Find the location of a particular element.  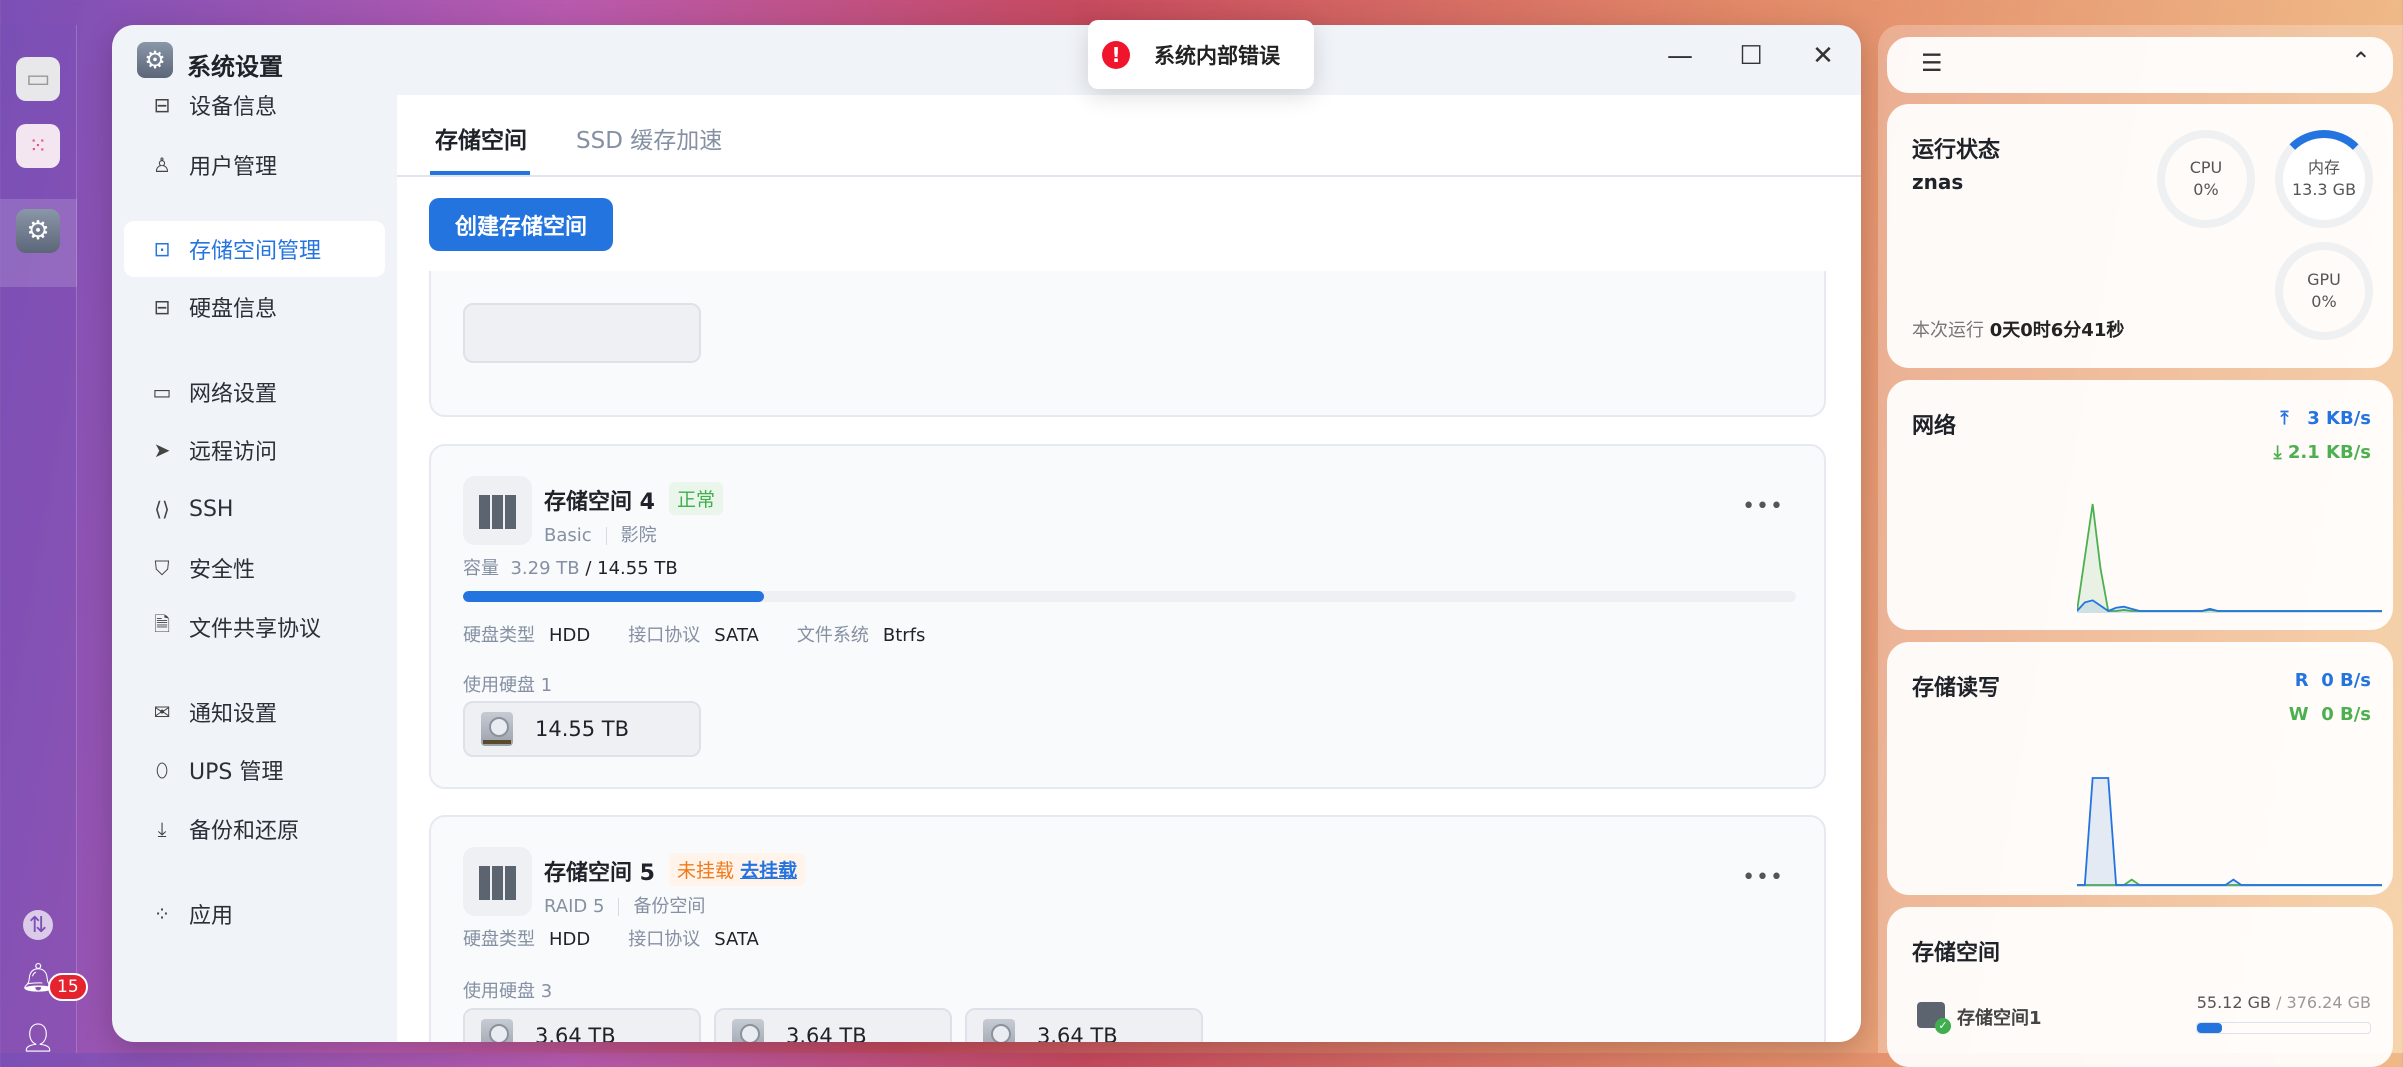

settings-gear-icon: ⚙ is located at coordinates (155, 60).